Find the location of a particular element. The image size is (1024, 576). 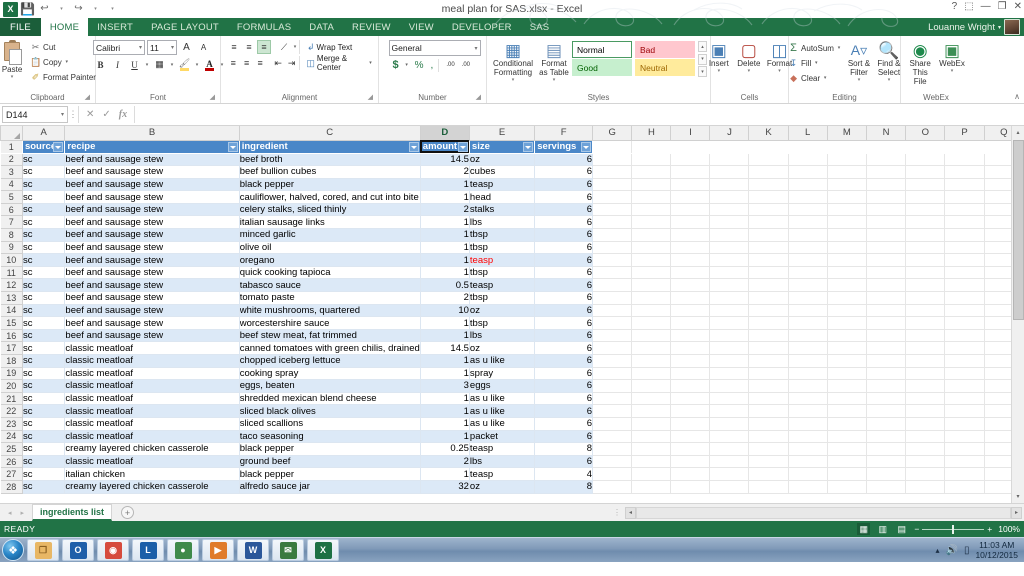

col-header-P: P is located at coordinates (964, 133).